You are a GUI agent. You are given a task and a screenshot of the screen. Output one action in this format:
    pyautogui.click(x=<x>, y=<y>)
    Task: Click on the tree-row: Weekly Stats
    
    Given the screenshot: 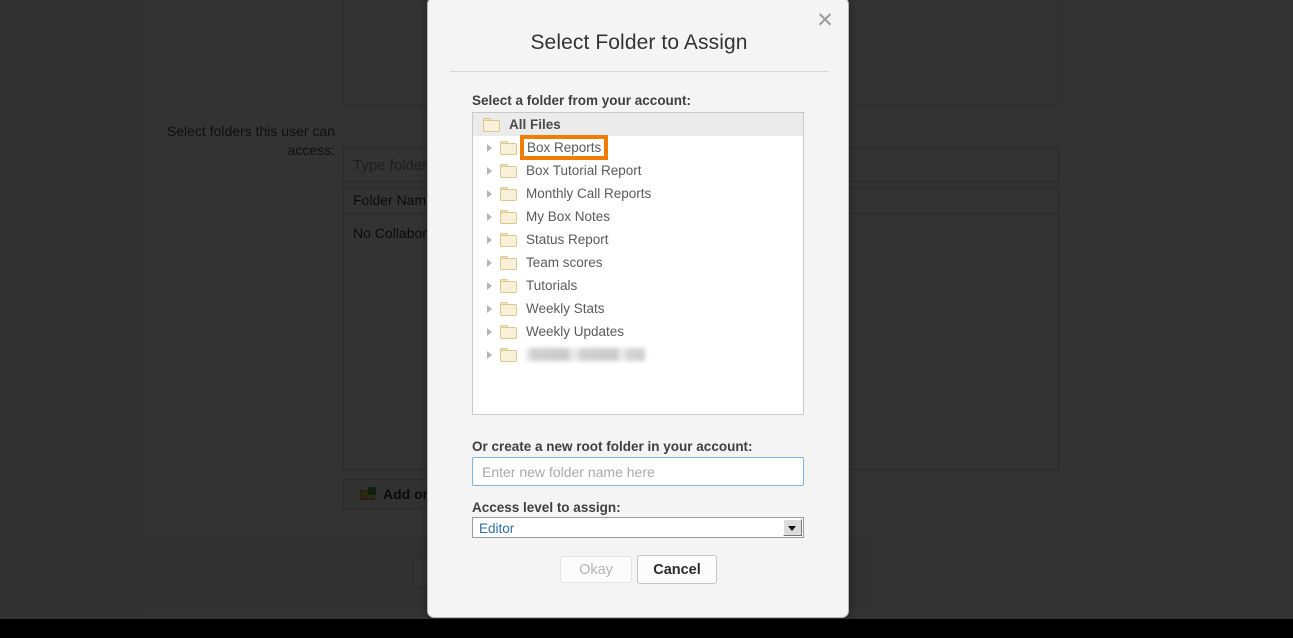 What is the action you would take?
    pyautogui.click(x=638, y=308)
    